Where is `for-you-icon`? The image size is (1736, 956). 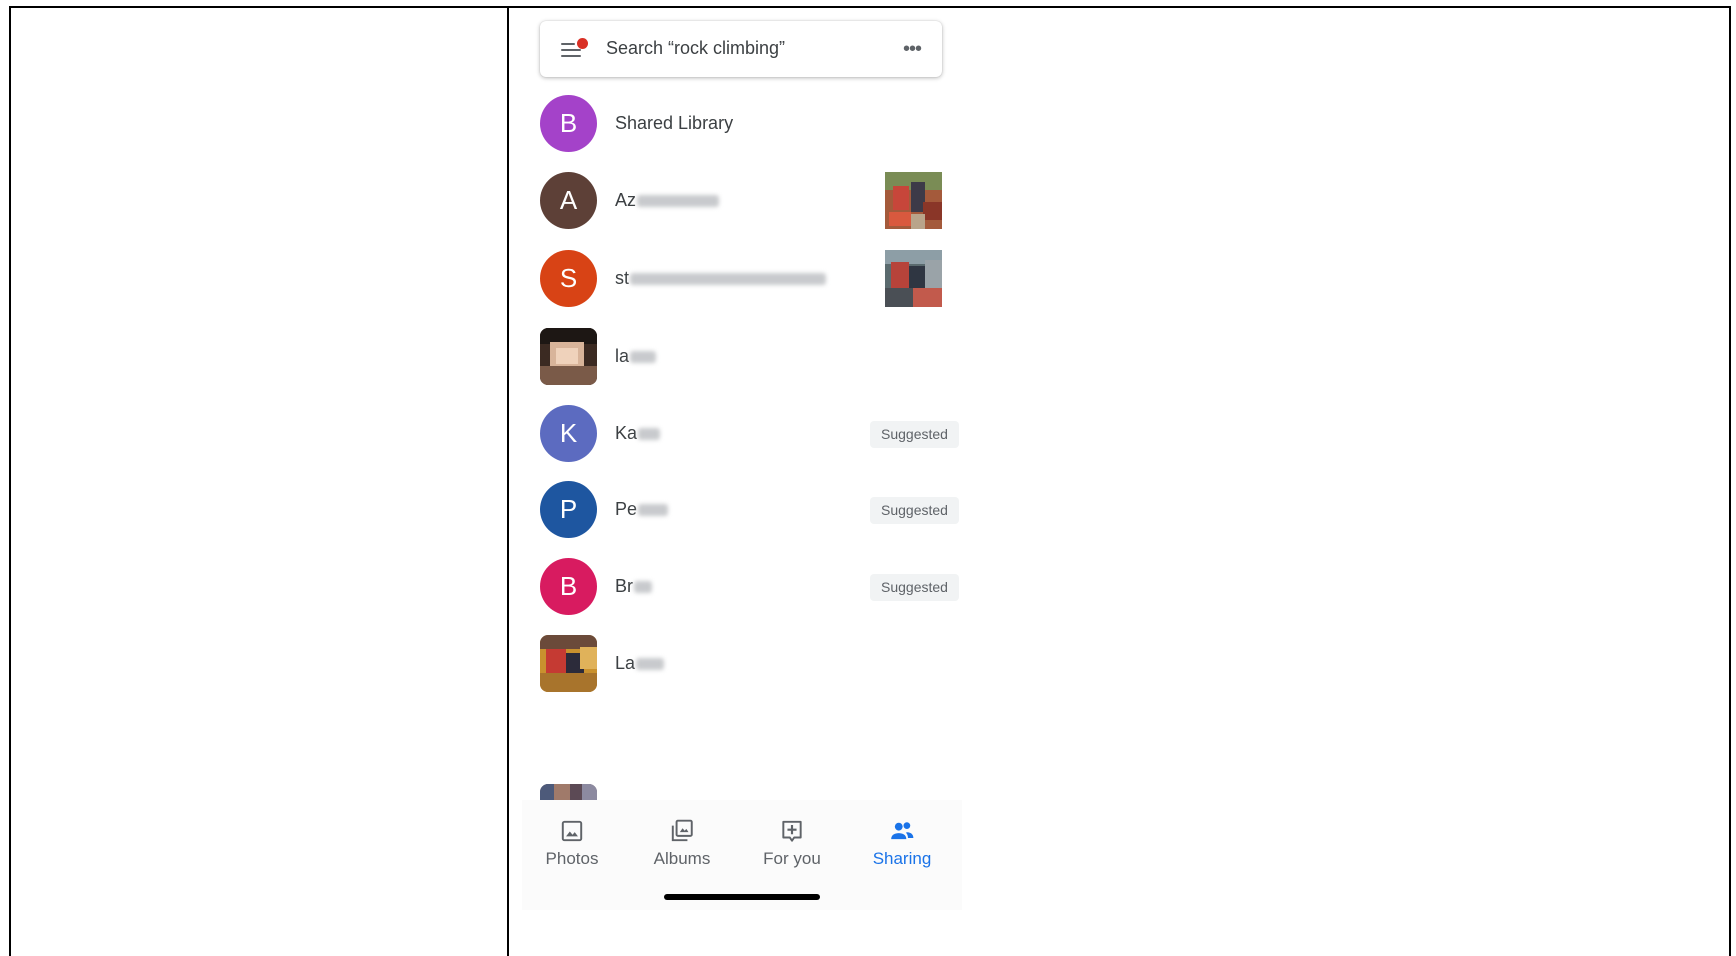
for-you-icon is located at coordinates (792, 831).